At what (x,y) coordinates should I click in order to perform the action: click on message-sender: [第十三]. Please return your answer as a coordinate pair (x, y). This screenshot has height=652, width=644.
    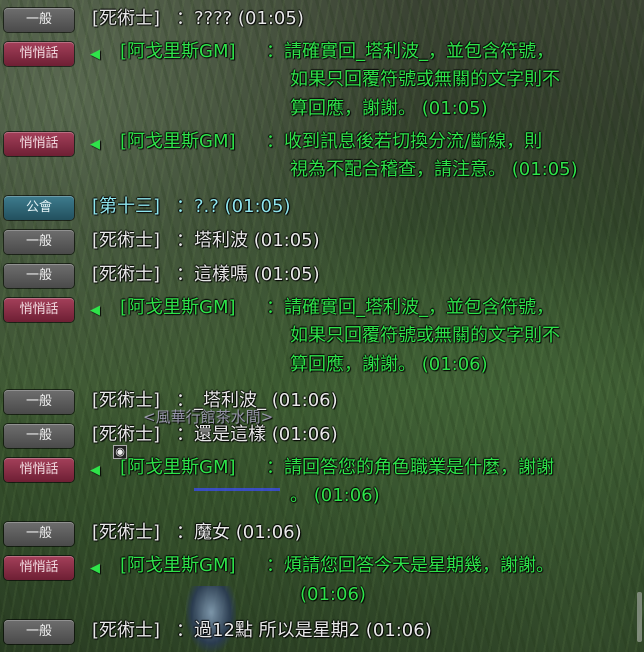
    Looking at the image, I should click on (126, 207).